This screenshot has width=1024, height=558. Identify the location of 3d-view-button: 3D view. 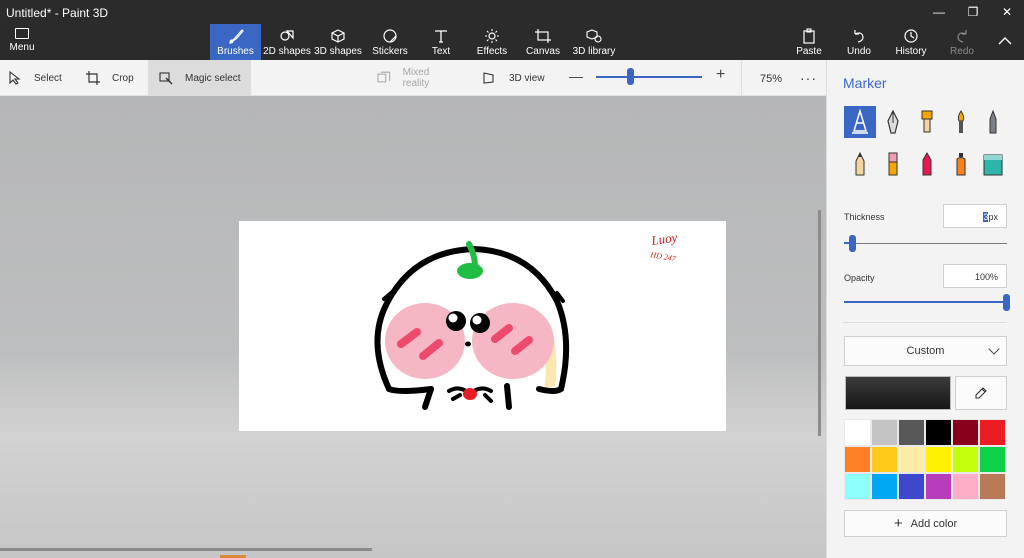
(514, 78).